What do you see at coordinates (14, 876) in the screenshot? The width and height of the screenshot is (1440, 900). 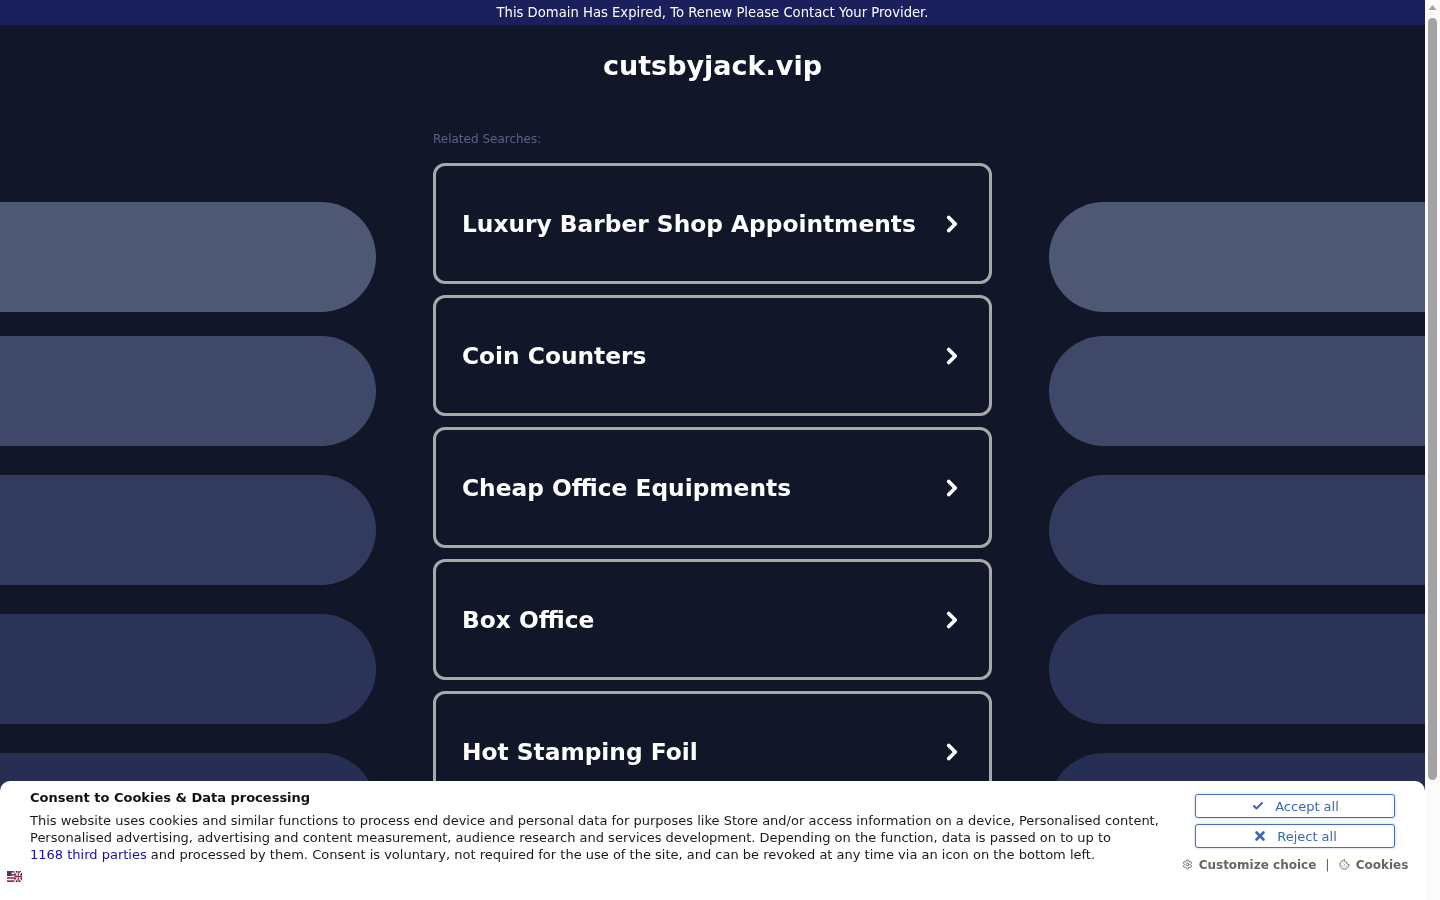 I see `flag-icon` at bounding box center [14, 876].